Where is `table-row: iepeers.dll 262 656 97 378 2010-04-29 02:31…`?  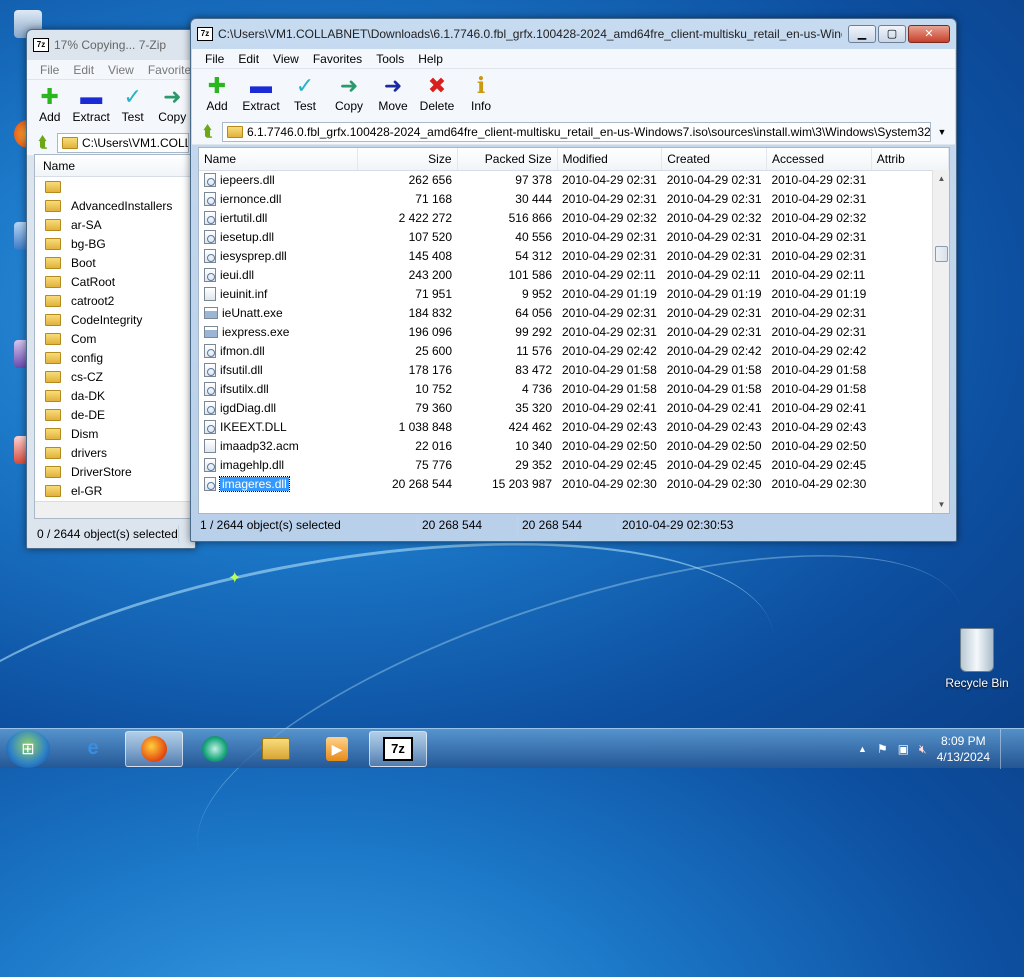 table-row: iepeers.dll 262 656 97 378 2010-04-29 02:31… is located at coordinates (573, 179).